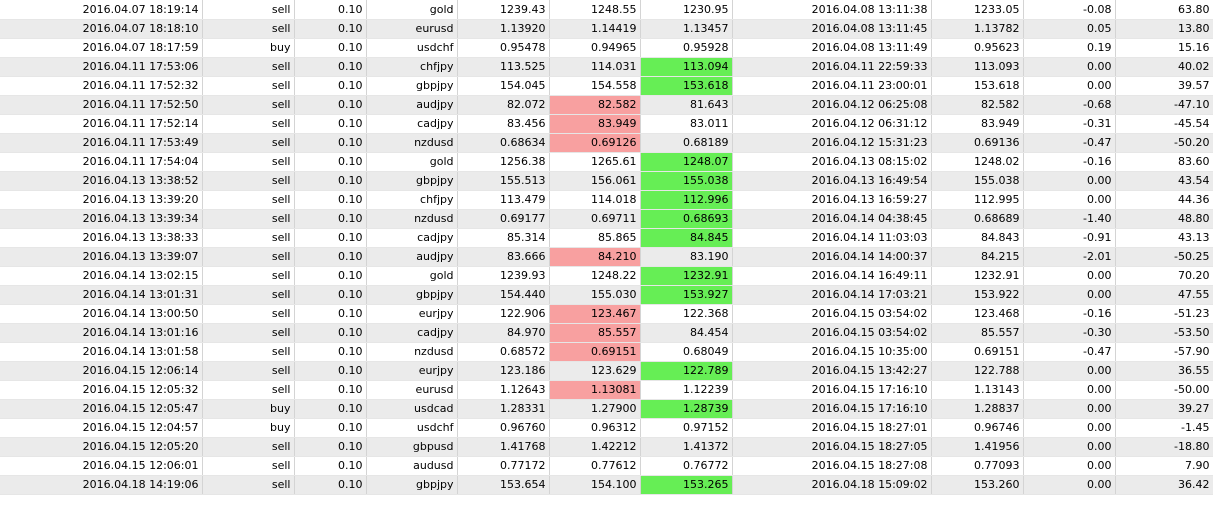 The image size is (1213, 521). I want to click on stop-loss-cell: 1.42212, so click(595, 447).